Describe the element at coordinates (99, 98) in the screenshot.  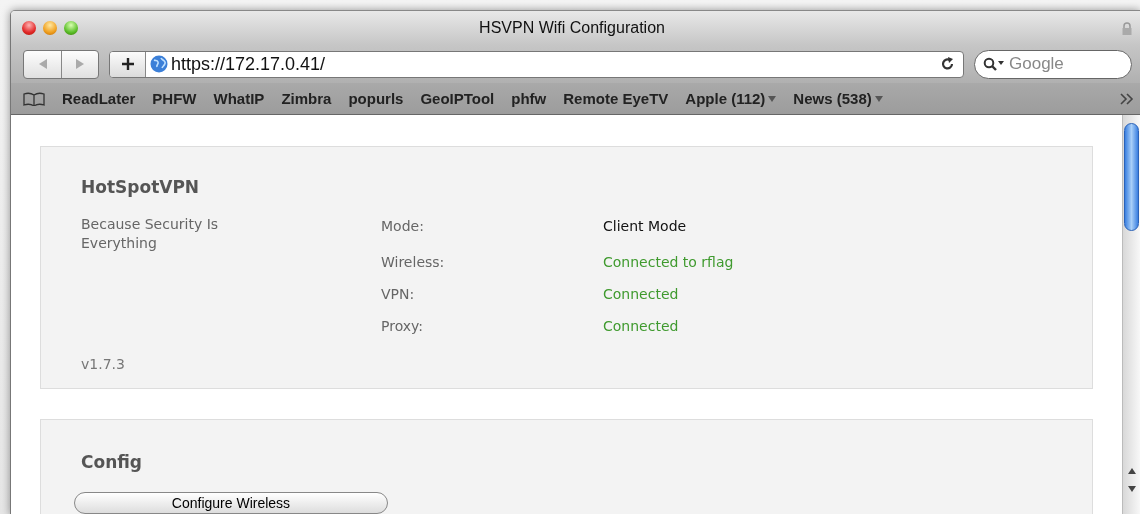
I see `bookmark-link: ReadLater` at that location.